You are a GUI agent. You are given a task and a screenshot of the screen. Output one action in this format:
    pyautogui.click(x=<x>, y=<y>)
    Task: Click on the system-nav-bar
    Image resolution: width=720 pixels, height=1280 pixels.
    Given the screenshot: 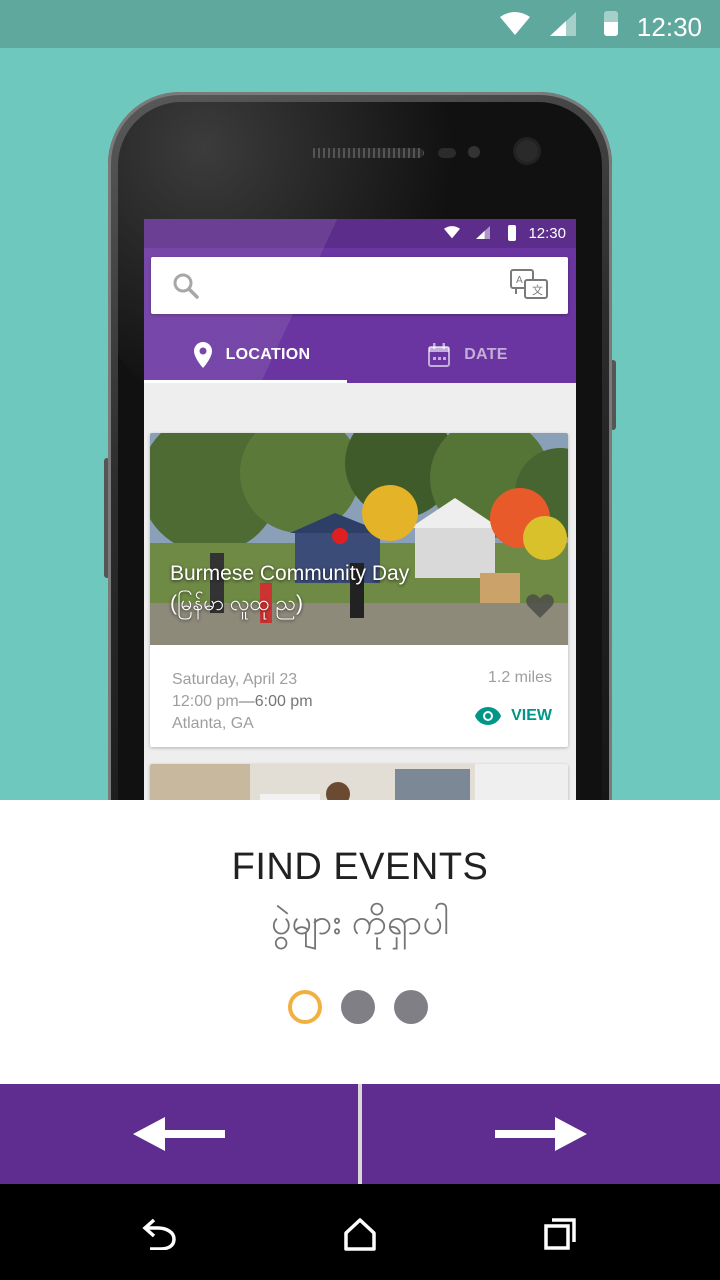 What is the action you would take?
    pyautogui.click(x=360, y=1232)
    